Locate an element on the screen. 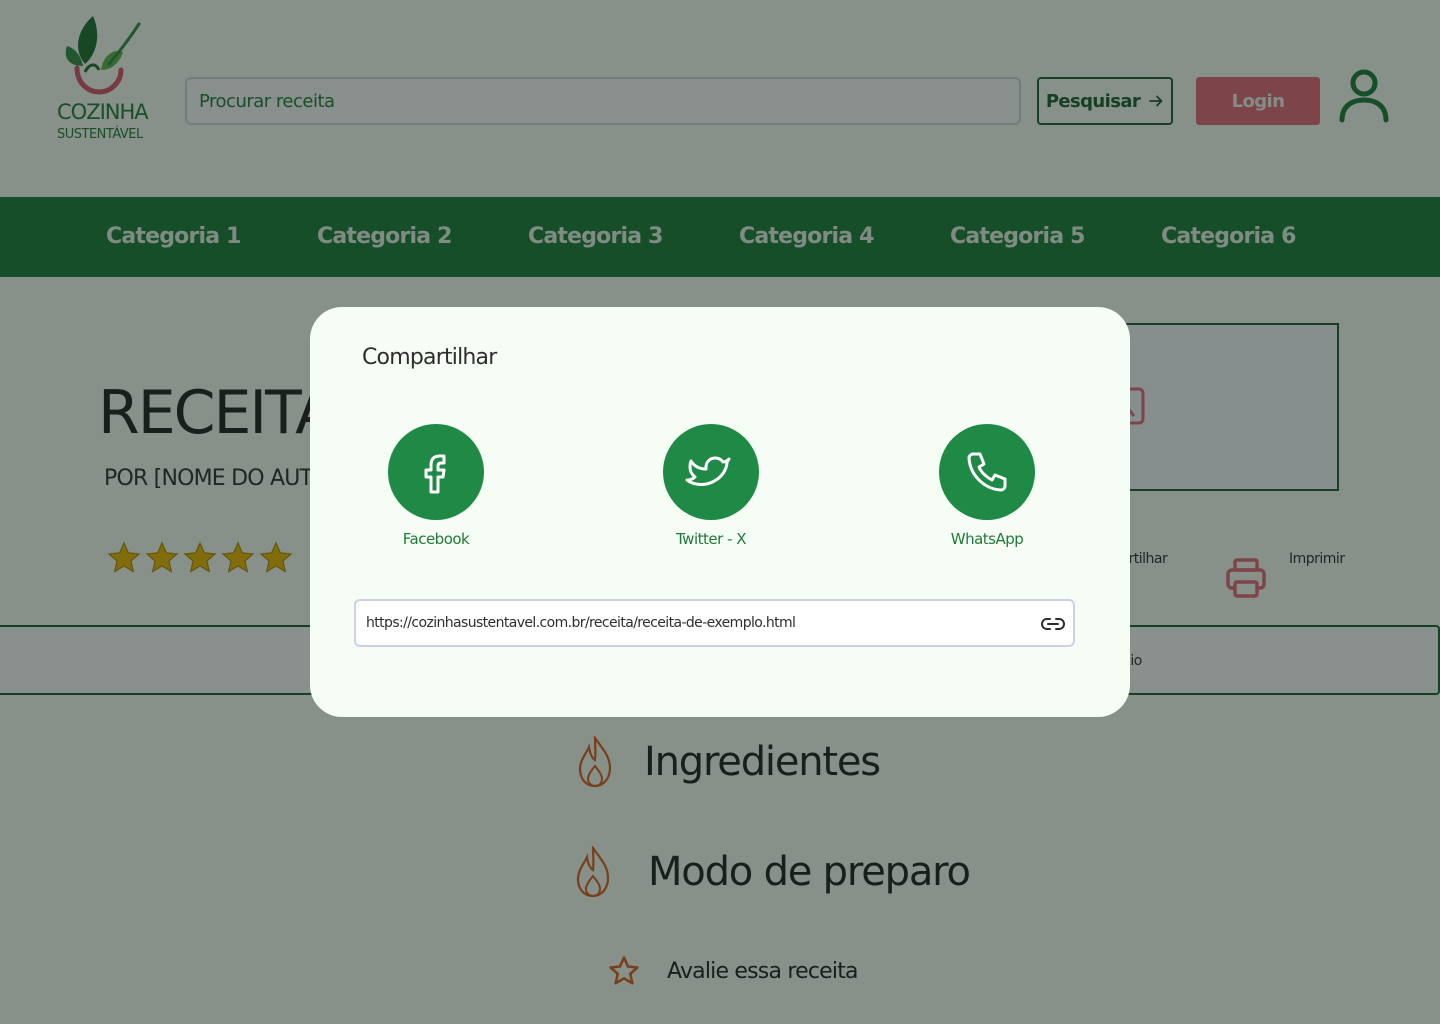 The height and width of the screenshot is (1024, 1440). share-modal-title: Compartilhar is located at coordinates (429, 357).